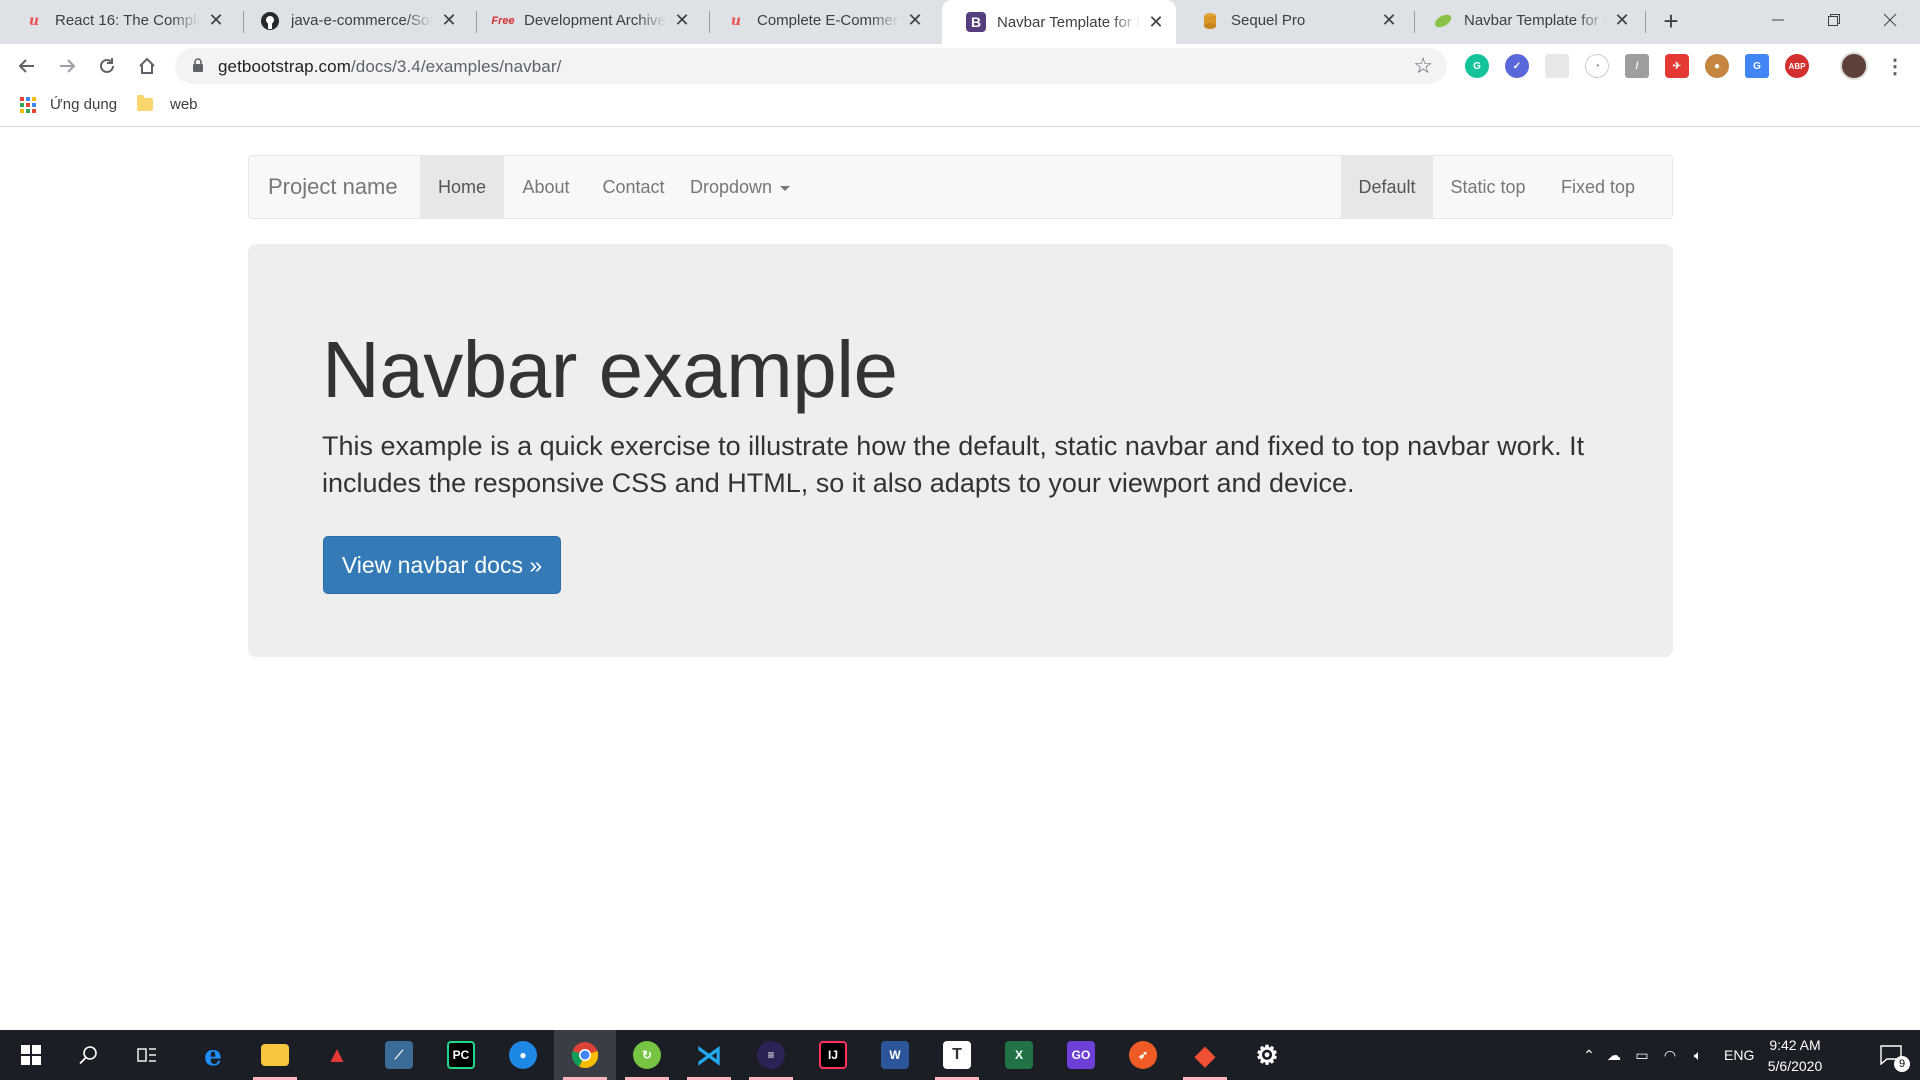 The image size is (1920, 1080). Describe the element at coordinates (198, 68) in the screenshot. I see `lock-icon` at that location.